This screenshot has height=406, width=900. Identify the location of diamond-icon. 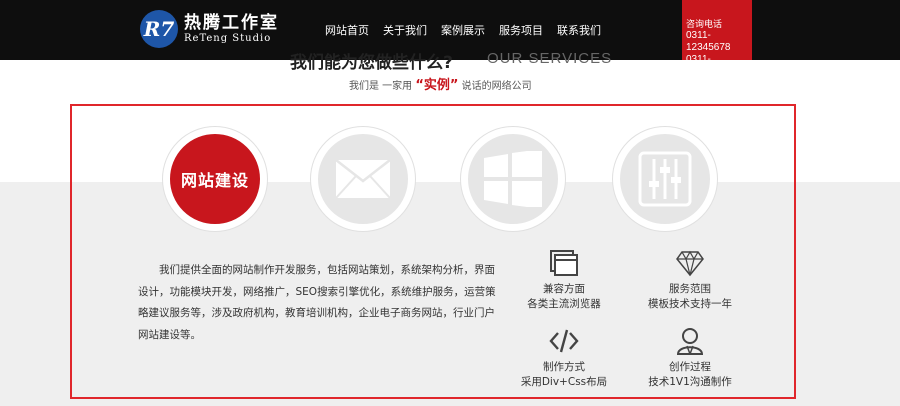
(690, 263).